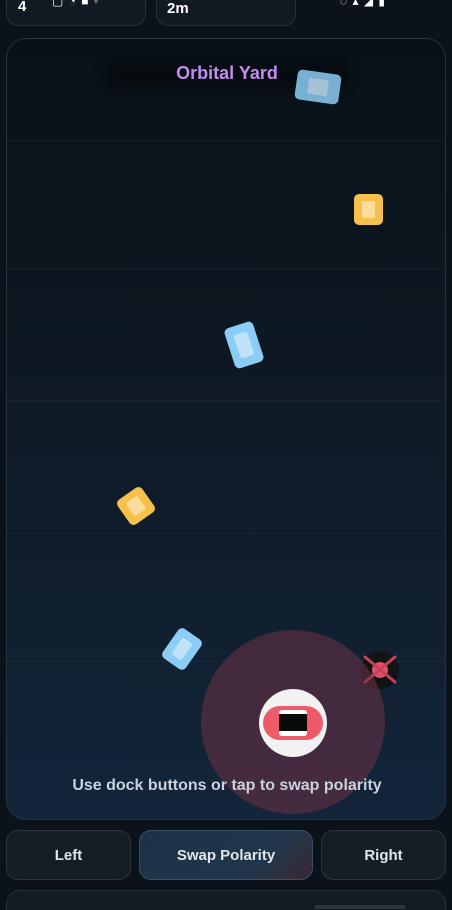  I want to click on hud-score-value: 4, so click(22, 7).